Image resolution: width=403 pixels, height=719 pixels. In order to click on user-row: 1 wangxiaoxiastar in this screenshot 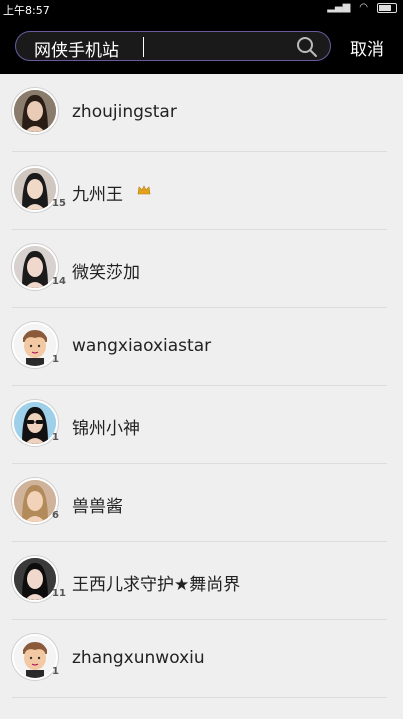, I will do `click(201, 347)`.